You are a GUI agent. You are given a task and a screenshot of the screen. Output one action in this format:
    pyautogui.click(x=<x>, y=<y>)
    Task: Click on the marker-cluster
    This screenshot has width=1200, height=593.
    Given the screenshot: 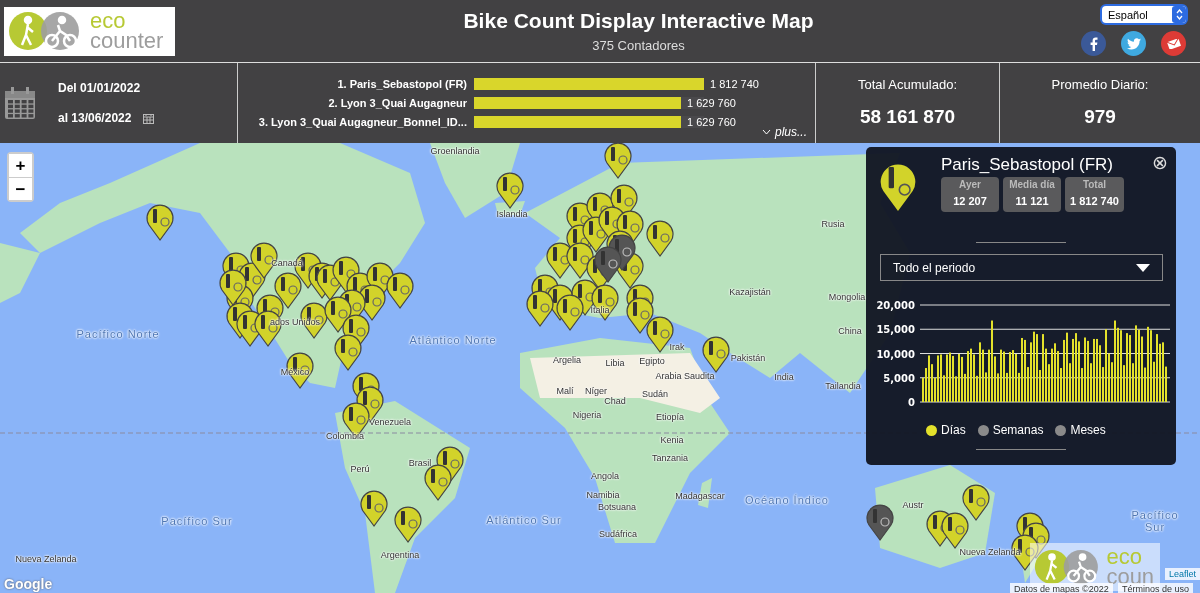 What is the action you would take?
    pyautogui.click(x=947, y=529)
    